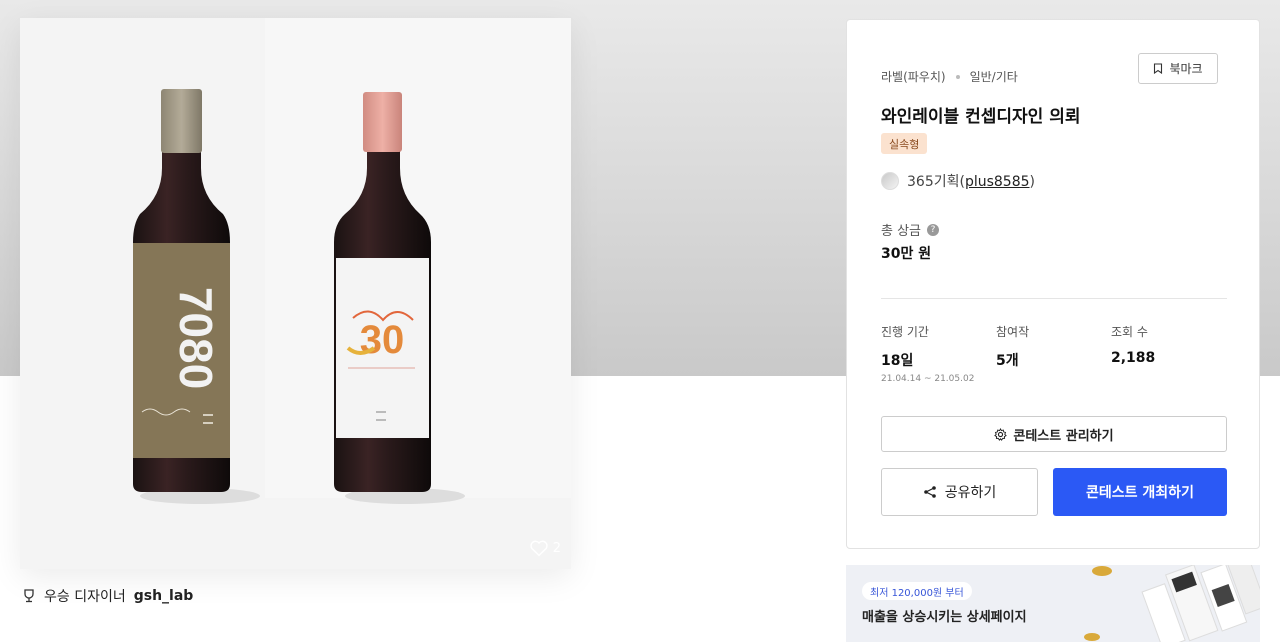 The height and width of the screenshot is (642, 1280). What do you see at coordinates (1063, 436) in the screenshot?
I see `manage-contest-label: 콘테스트 관리하기` at bounding box center [1063, 436].